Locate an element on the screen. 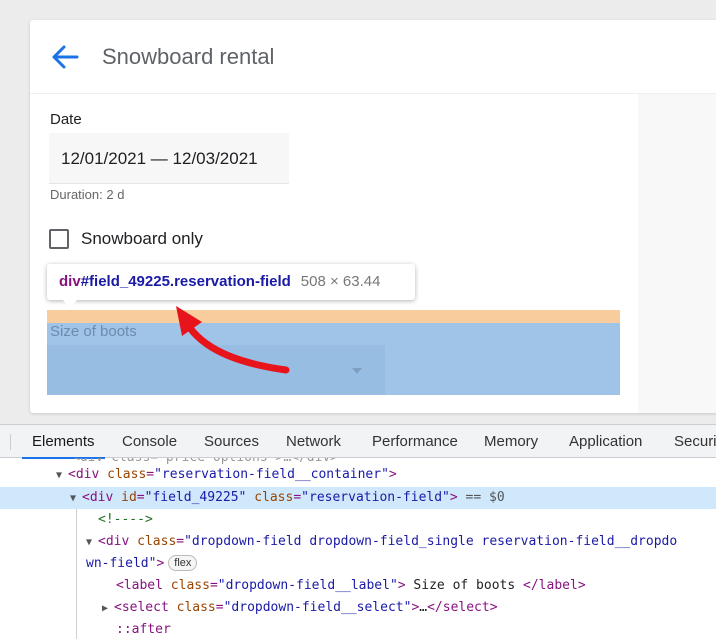 Image resolution: width=716 pixels, height=639 pixels. tab-security: Securi is located at coordinates (695, 441).